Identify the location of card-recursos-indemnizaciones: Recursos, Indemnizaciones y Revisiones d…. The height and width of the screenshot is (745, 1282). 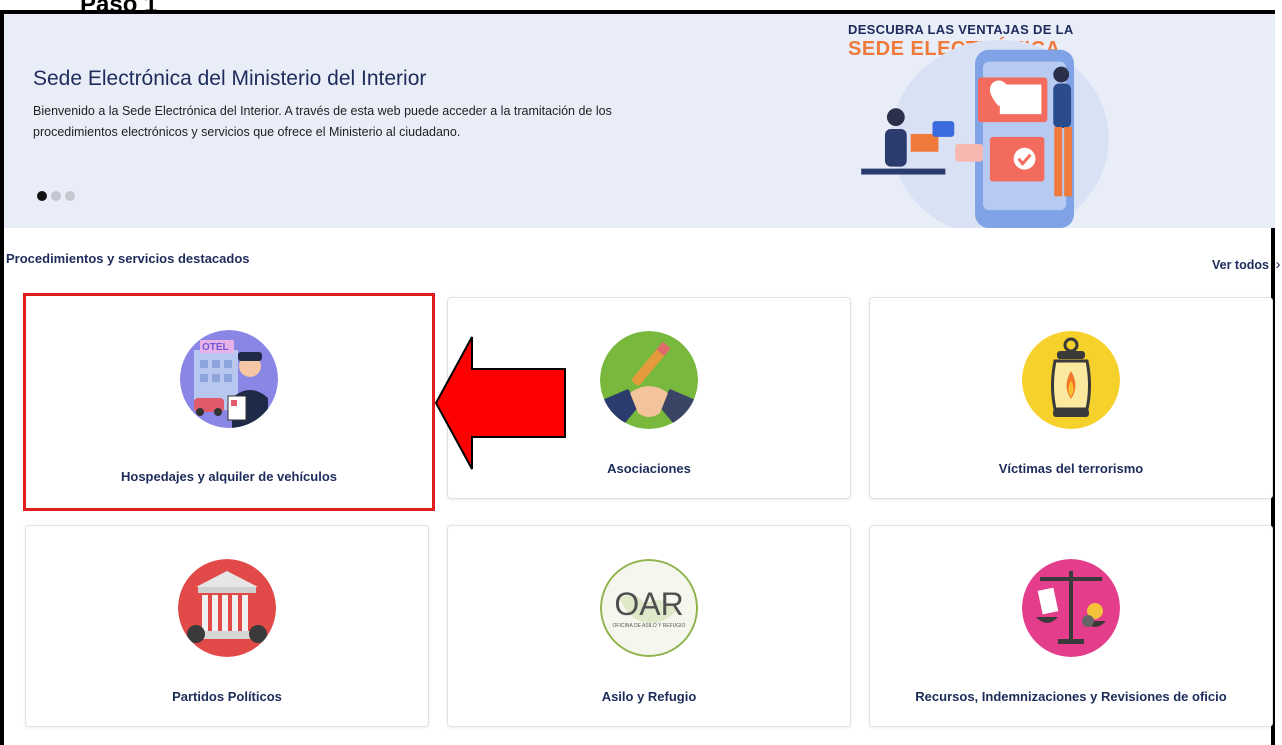
(1071, 626).